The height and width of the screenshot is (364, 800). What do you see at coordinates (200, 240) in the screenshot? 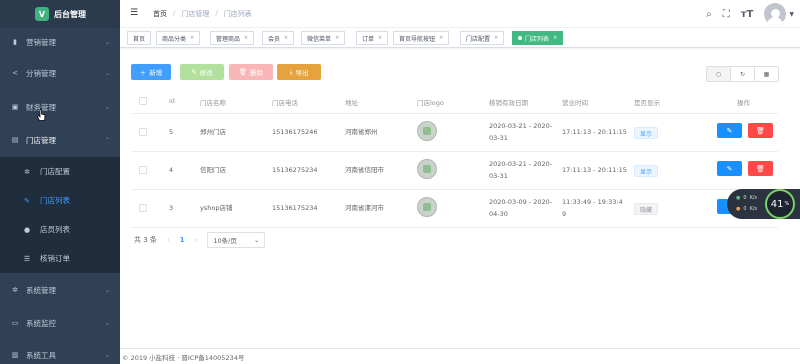
I see `pagination: 共 3 条 ‹ 1 › 10条/页 ⌄` at bounding box center [200, 240].